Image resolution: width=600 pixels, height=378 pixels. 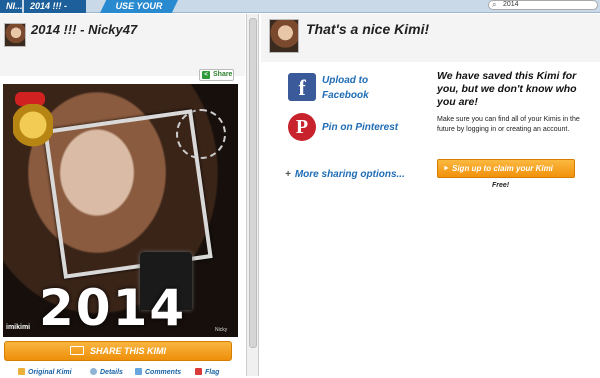 I want to click on share-this-kimi-button: SHARE THIS KIMI, so click(x=118, y=351).